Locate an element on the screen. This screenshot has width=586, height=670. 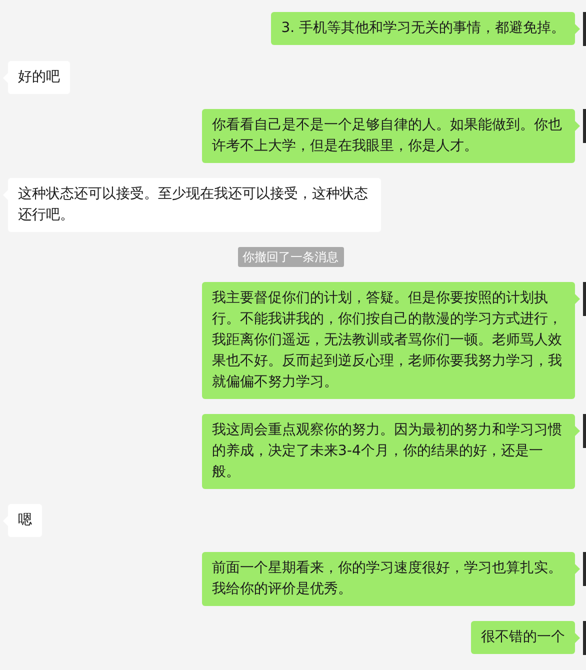
message-bubble: 前面一个星期看来，你的学习速度很好，学习也算扎实。我给你的评价是优秀。 is located at coordinates (388, 579).